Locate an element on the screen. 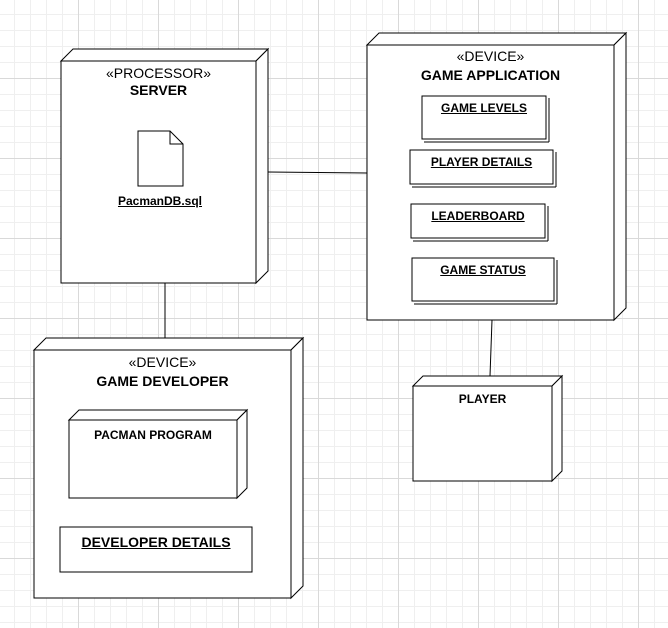  pacman-program-node is located at coordinates (158, 454).